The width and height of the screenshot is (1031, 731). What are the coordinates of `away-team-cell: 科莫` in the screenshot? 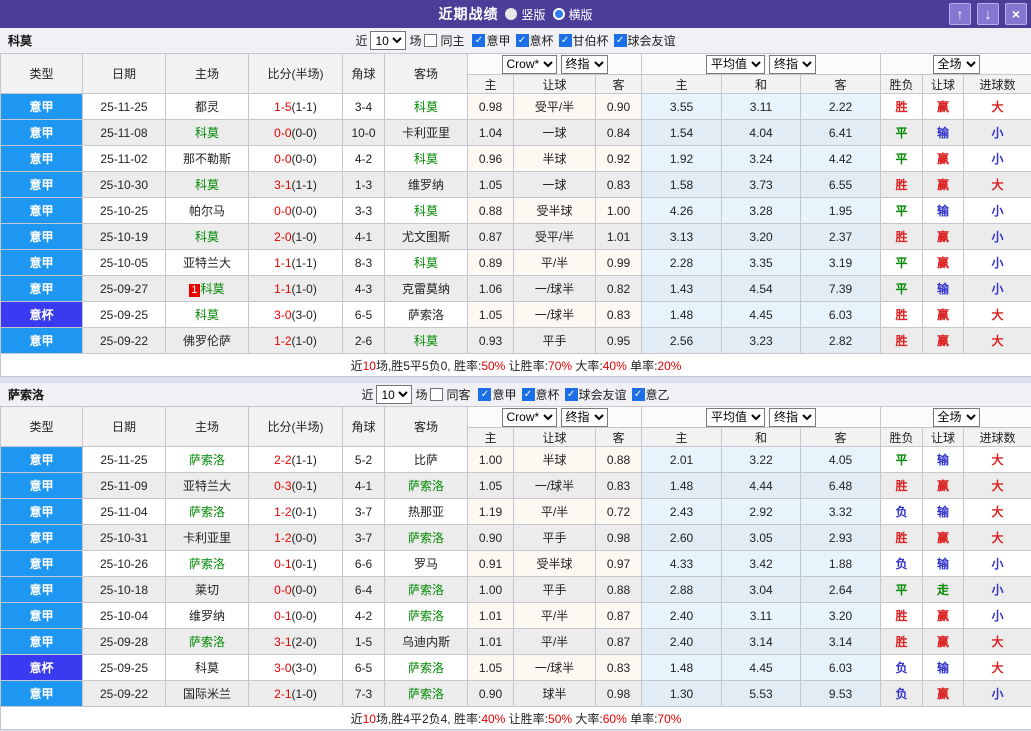 It's located at (426, 106).